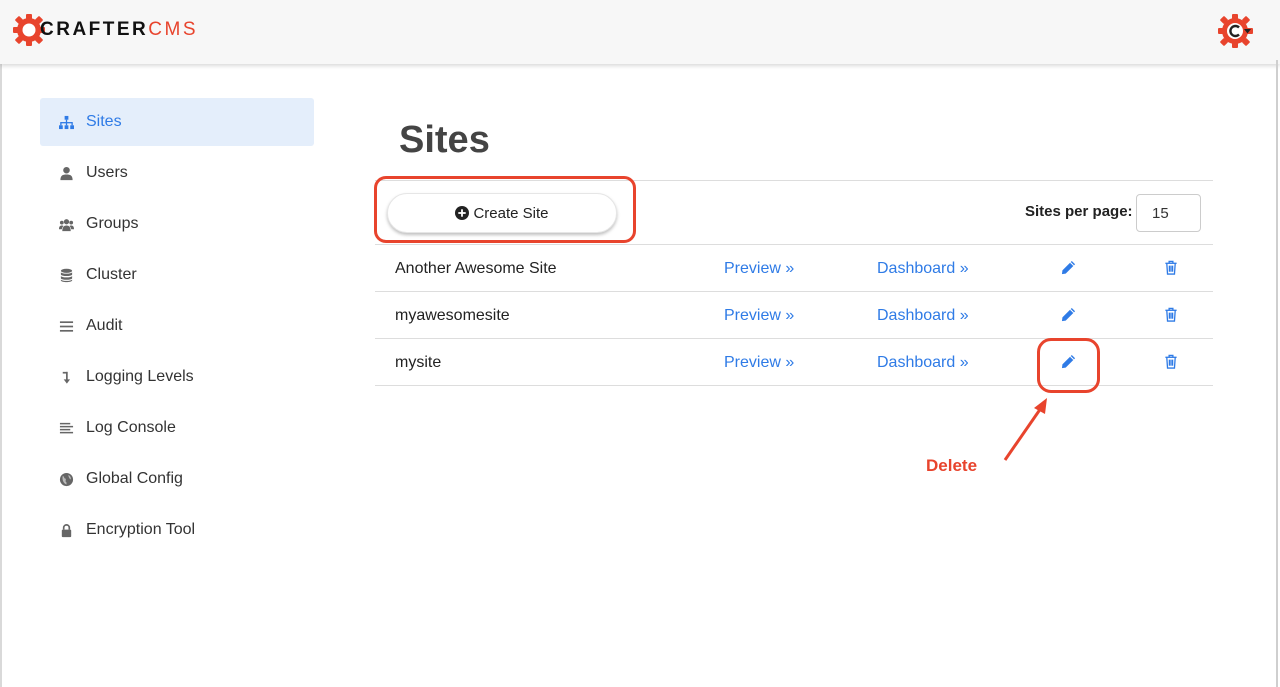  I want to click on sidebar-item-log-console: Log Console, so click(177, 428).